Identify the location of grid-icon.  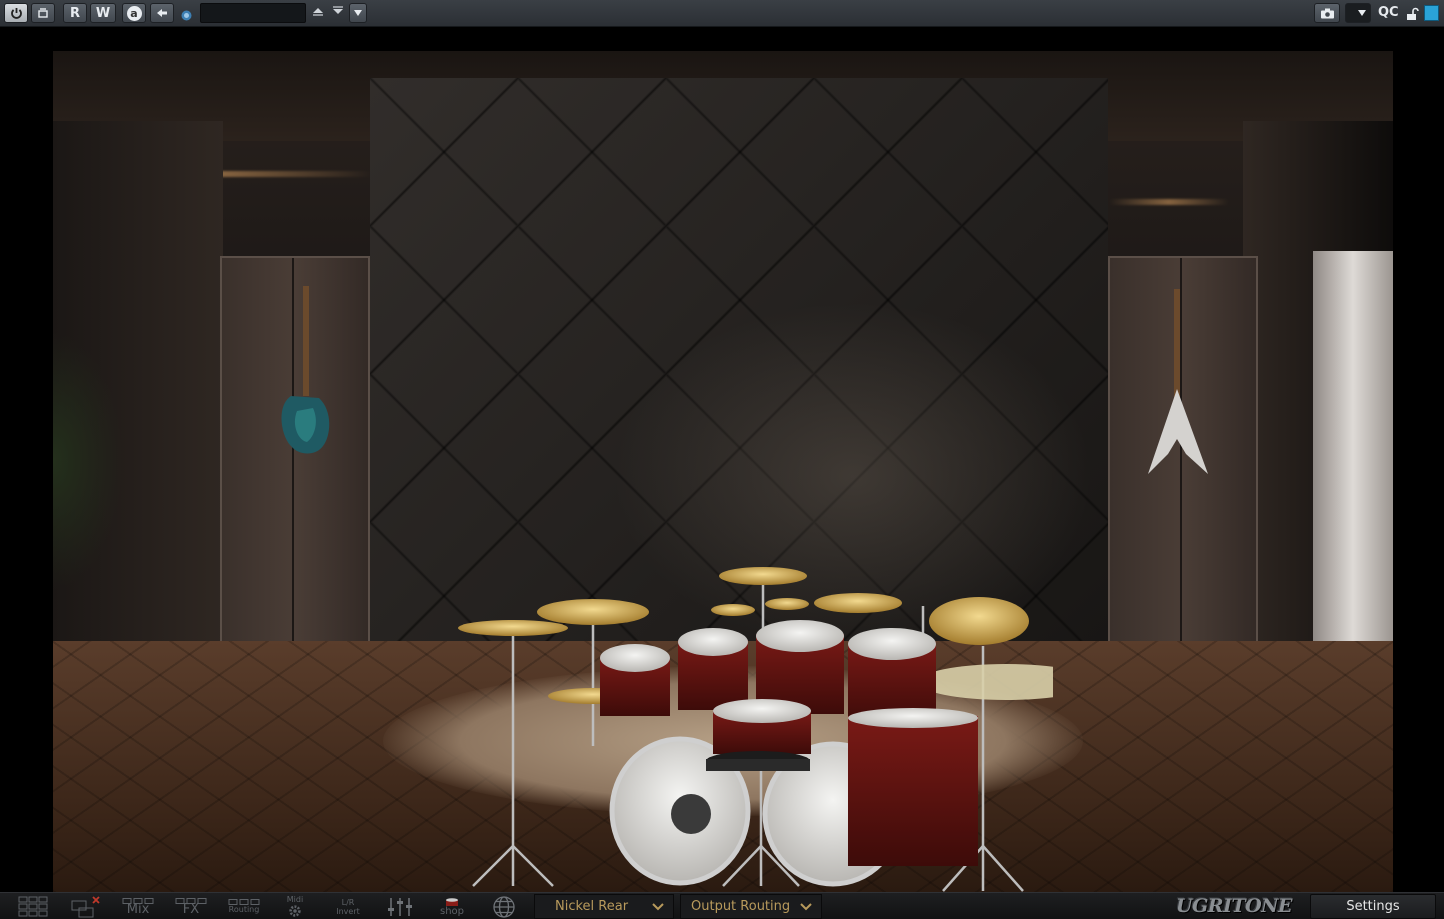
(33, 906).